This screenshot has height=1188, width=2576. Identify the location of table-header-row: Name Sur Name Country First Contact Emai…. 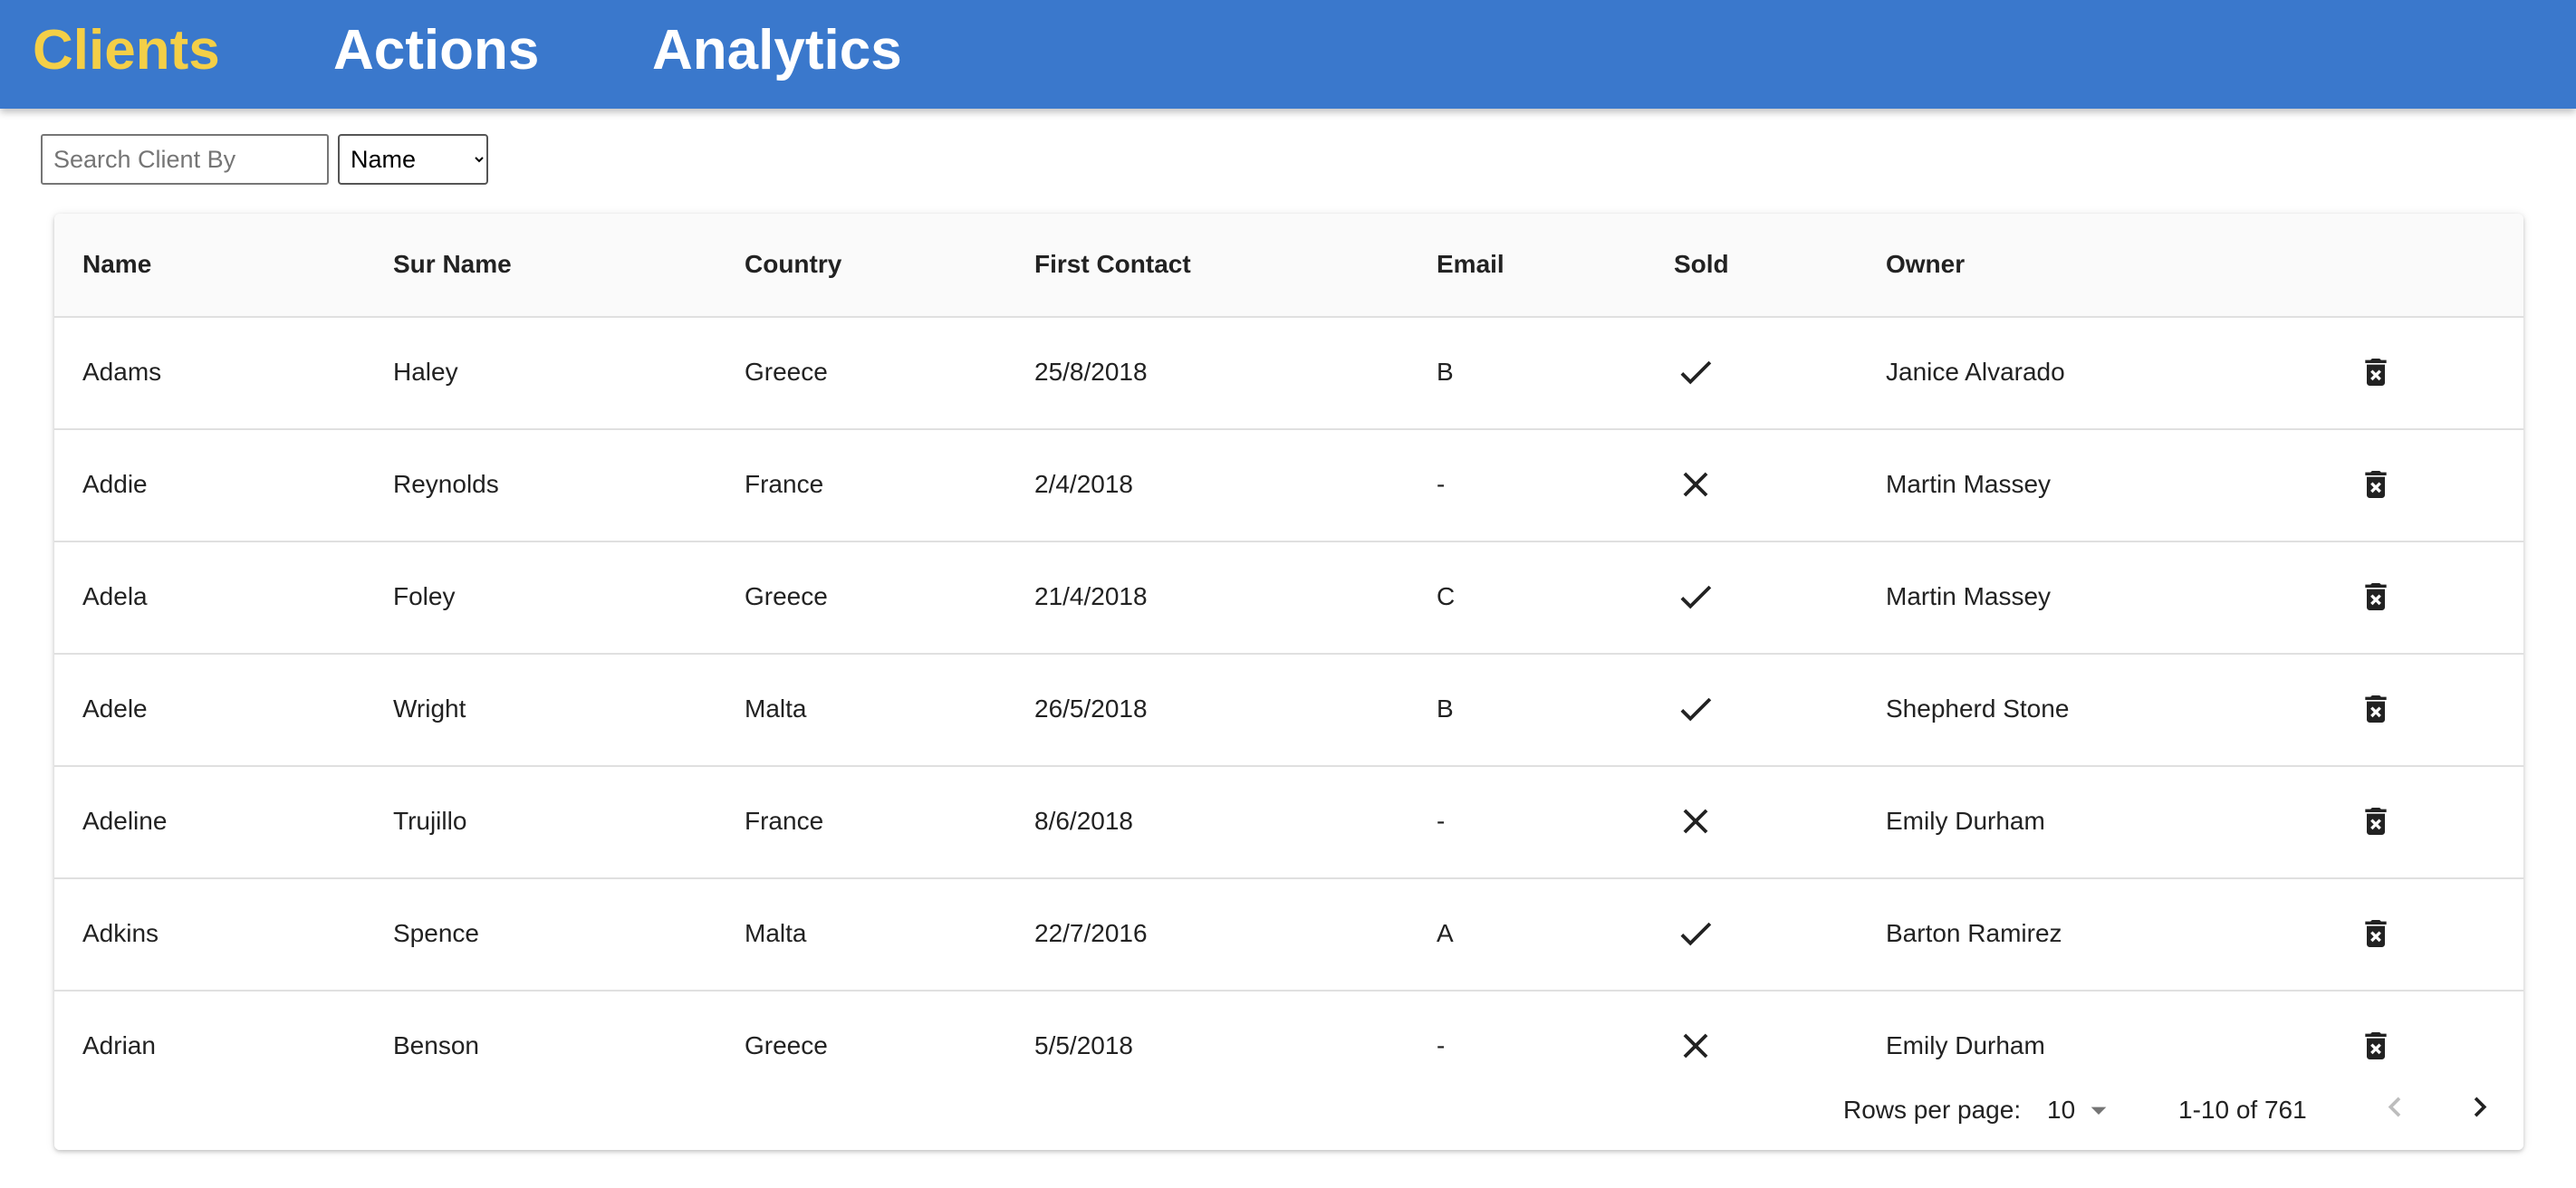
(1288, 266).